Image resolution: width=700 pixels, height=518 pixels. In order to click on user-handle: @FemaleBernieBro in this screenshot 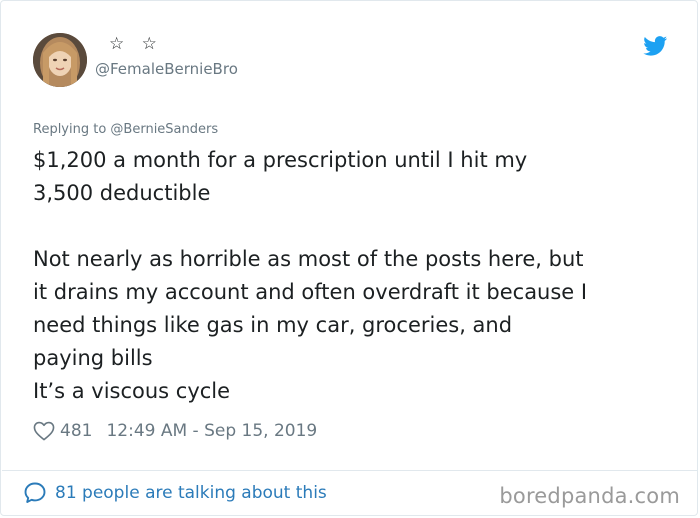, I will do `click(166, 69)`.